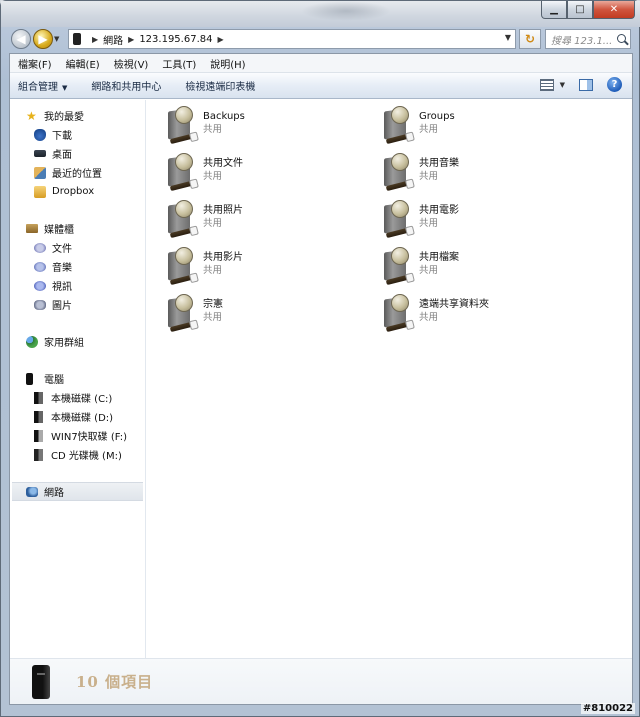  What do you see at coordinates (439, 257) in the screenshot?
I see `share-name: 共用檔案` at bounding box center [439, 257].